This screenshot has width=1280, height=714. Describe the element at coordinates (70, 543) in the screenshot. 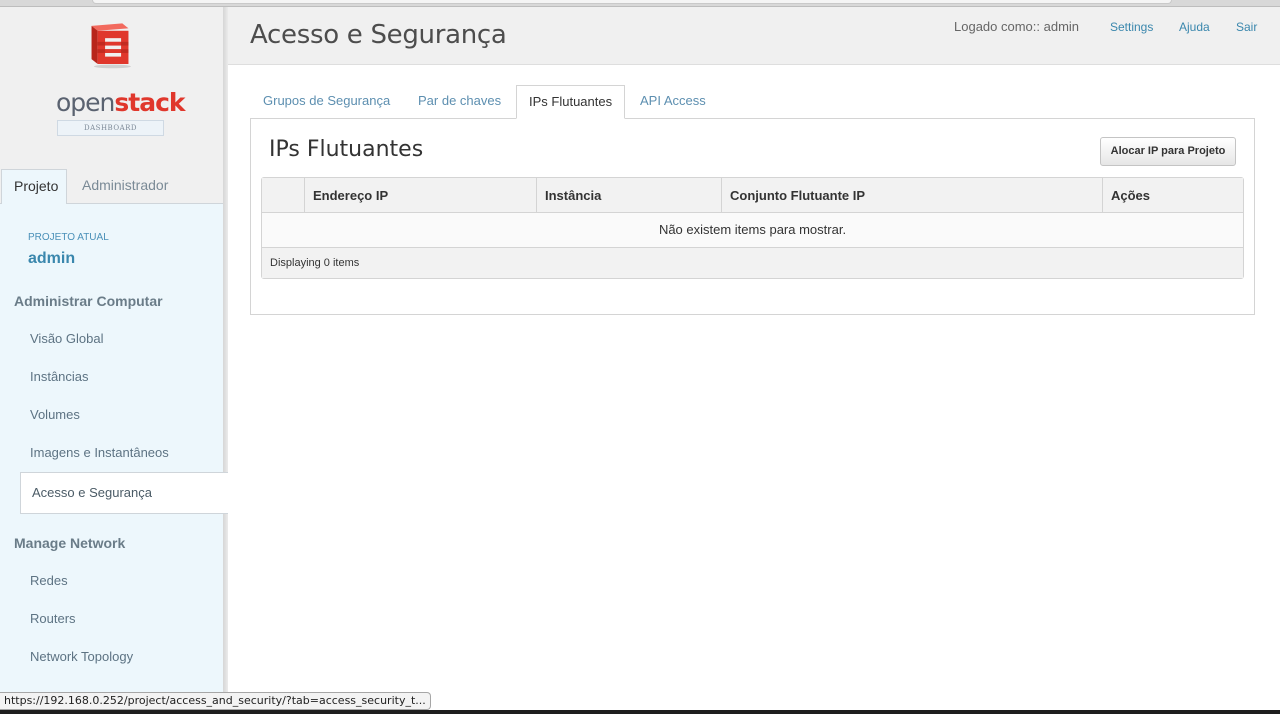

I see `nav-group-network: Manage Network` at that location.